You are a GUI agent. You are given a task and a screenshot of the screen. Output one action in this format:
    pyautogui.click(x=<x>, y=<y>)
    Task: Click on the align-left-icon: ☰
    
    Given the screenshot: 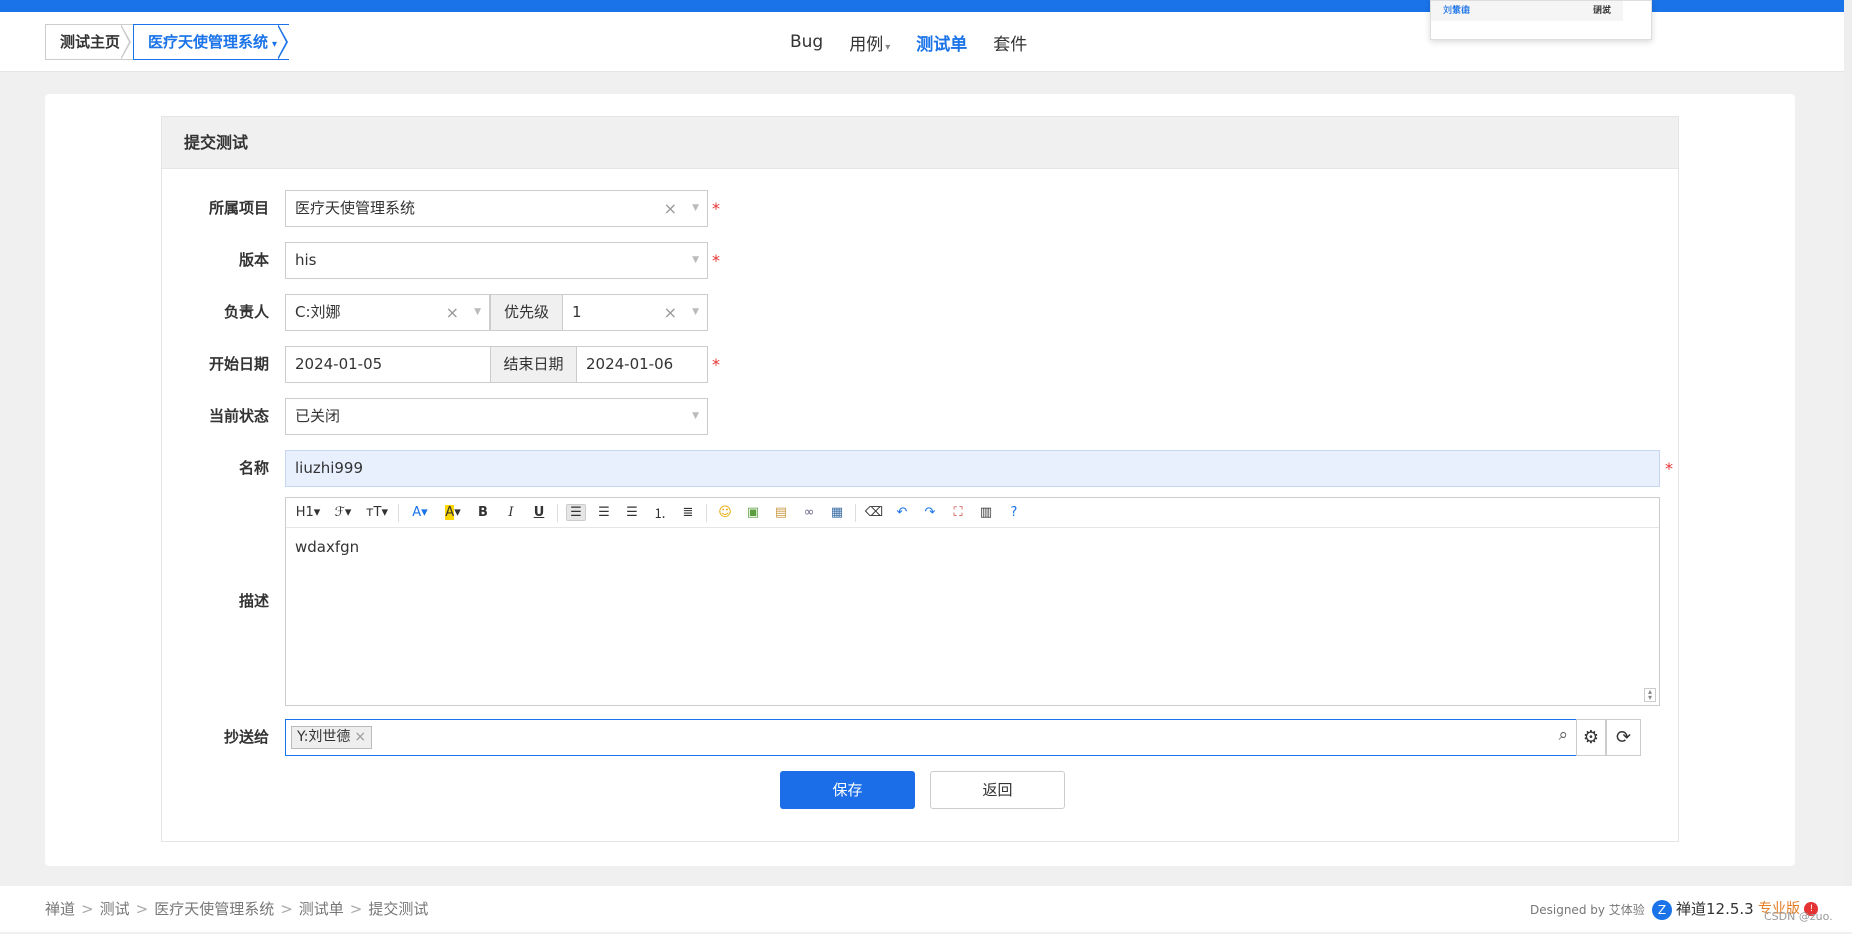 What is the action you would take?
    pyautogui.click(x=576, y=512)
    